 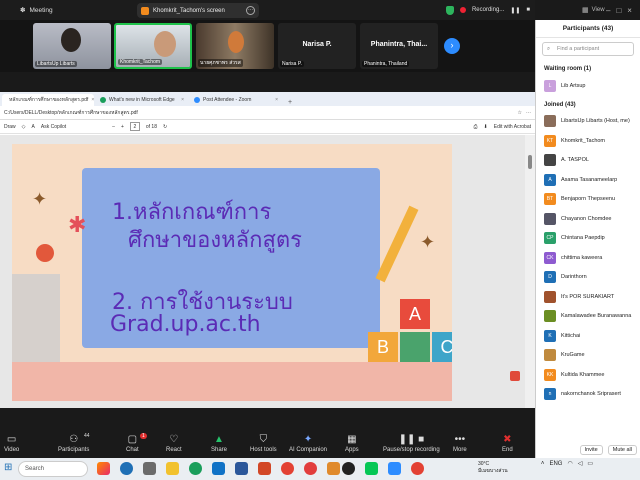 What do you see at coordinates (588, 180) in the screenshot?
I see `participant-row: A Asama Tasanameelarp` at bounding box center [588, 180].